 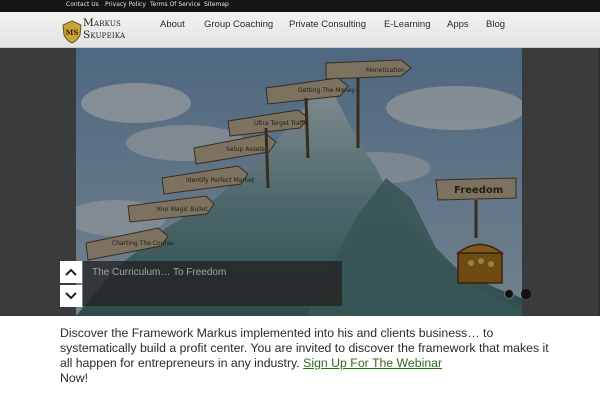 I want to click on logo-wordmark: Markus Skupeika, so click(x=104, y=29).